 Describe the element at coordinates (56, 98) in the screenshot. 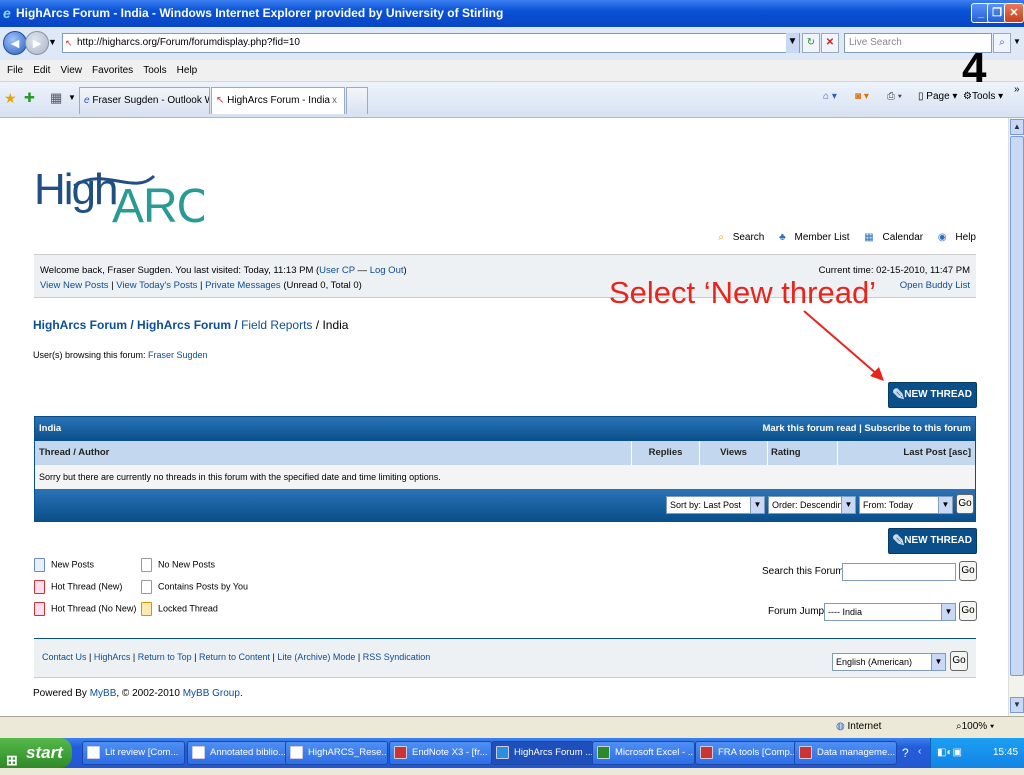

I see `quick-tabs-icon: ▦` at that location.